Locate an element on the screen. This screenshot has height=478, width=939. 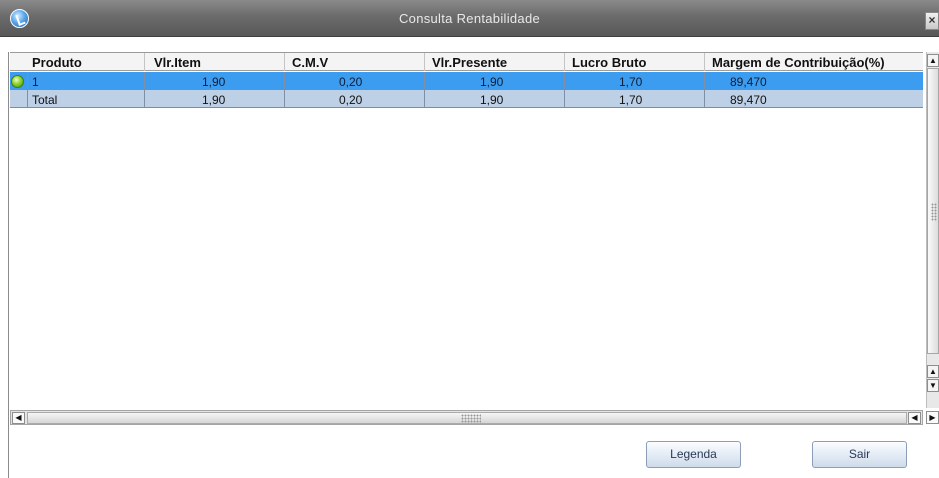
table-cell-produto: 1 is located at coordinates (35, 82).